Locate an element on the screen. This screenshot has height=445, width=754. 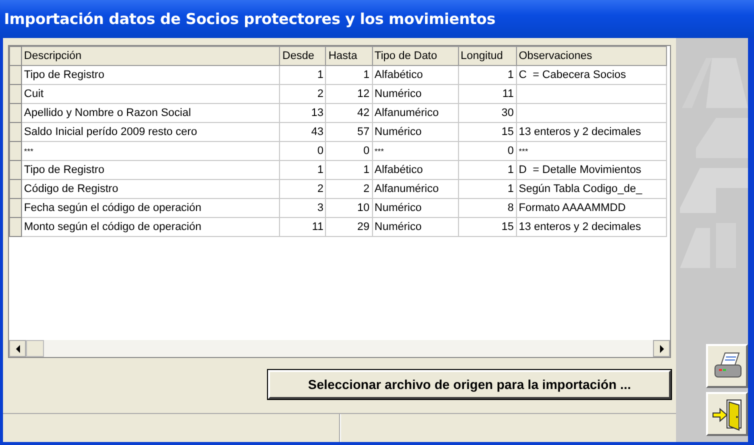
table-cell: Formato AAAAMMDD is located at coordinates (572, 208).